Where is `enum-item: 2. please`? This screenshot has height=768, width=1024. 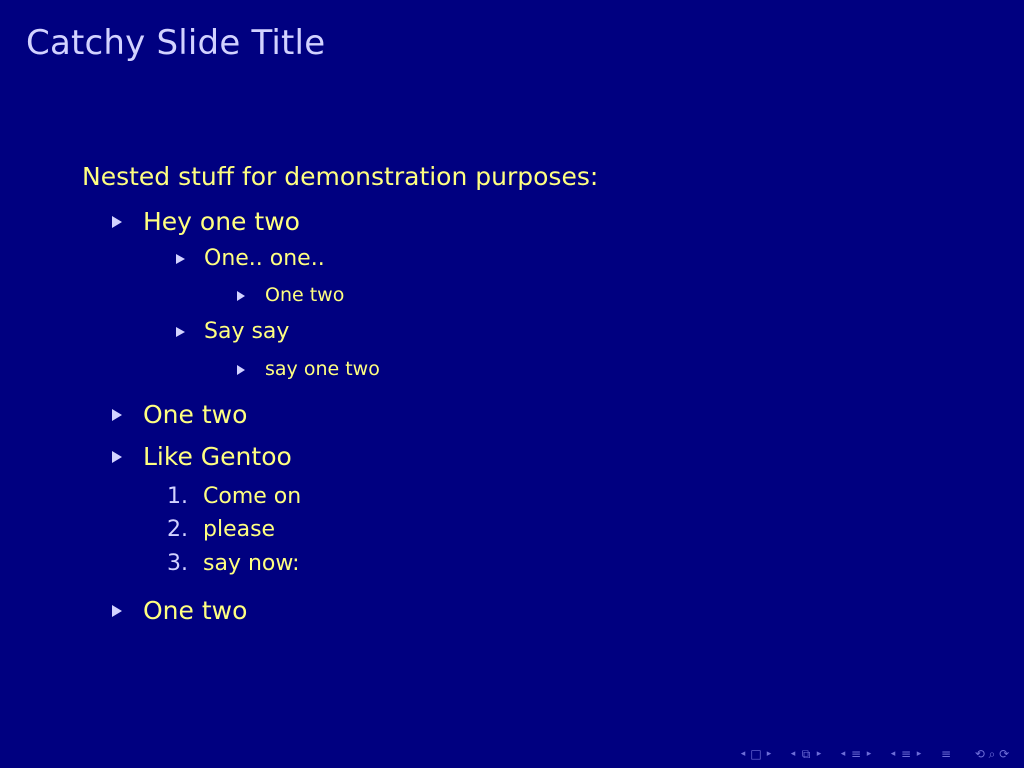 enum-item: 2. please is located at coordinates (221, 530).